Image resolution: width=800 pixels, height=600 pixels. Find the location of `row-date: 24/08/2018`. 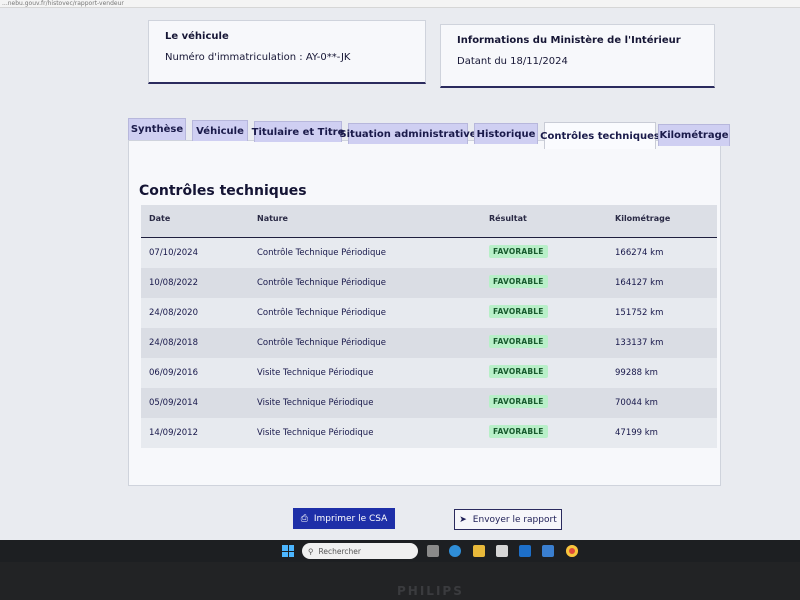

row-date: 24/08/2018 is located at coordinates (173, 343).